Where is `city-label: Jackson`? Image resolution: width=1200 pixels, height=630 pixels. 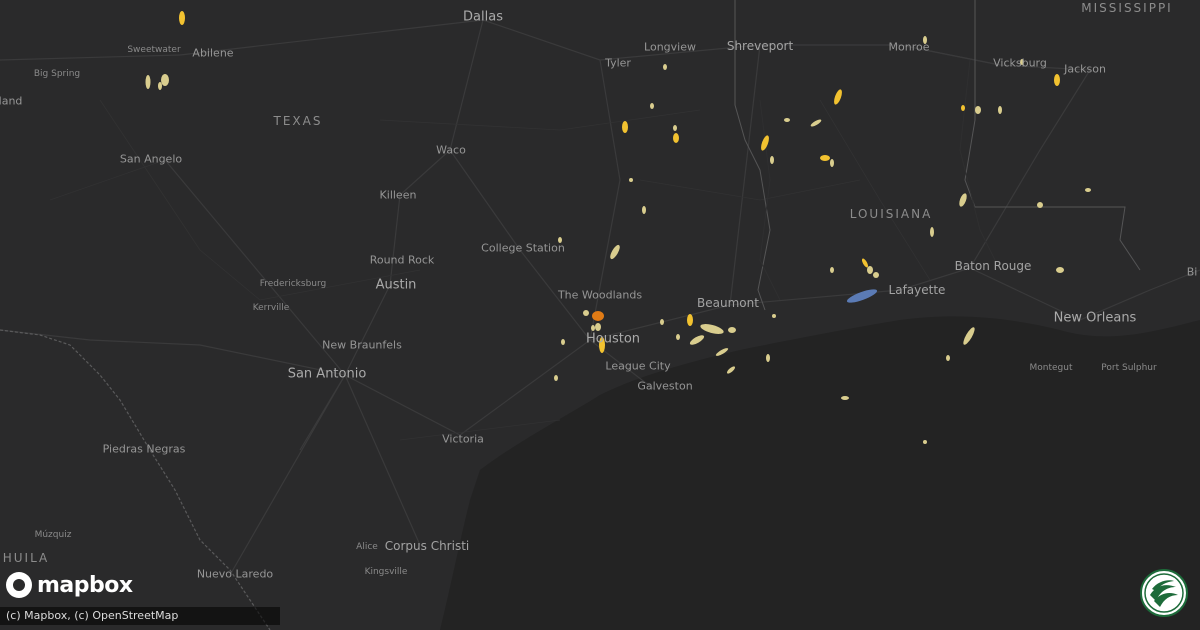 city-label: Jackson is located at coordinates (1085, 69).